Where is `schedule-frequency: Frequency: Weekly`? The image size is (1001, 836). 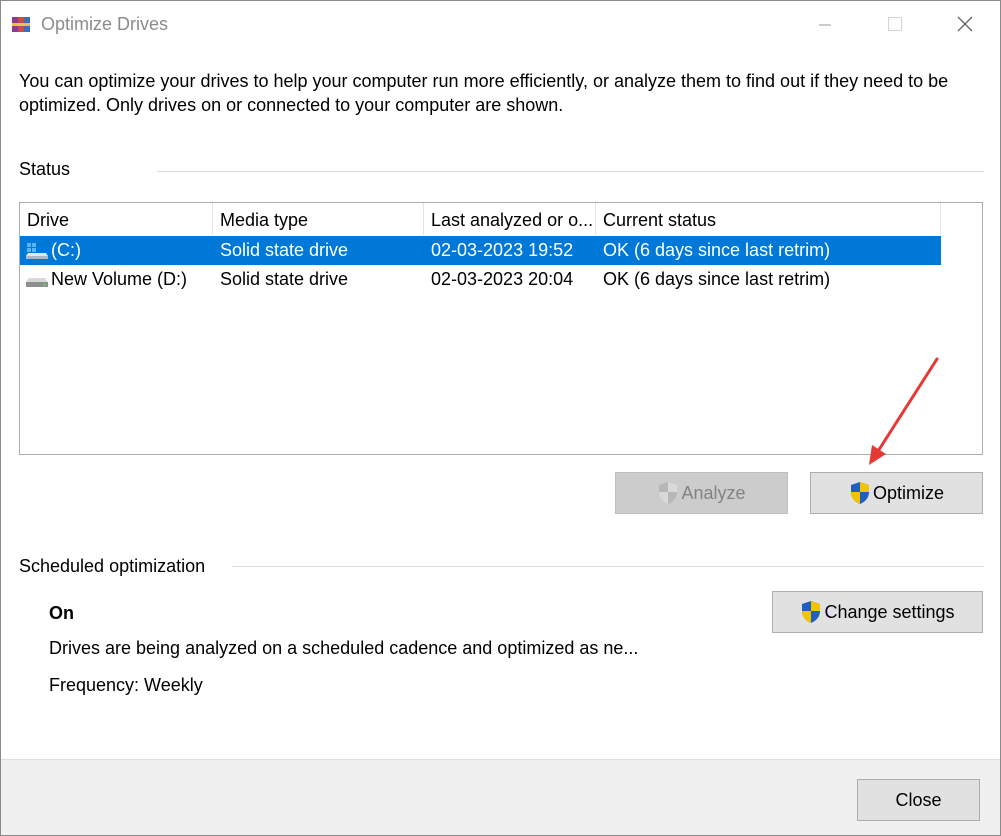
schedule-frequency: Frequency: Weekly is located at coordinates (126, 685).